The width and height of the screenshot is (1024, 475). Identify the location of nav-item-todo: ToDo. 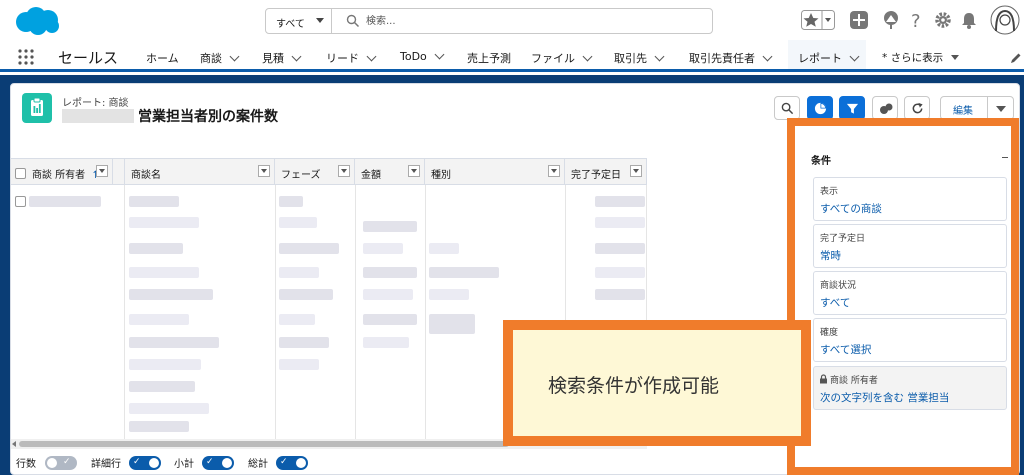
(422, 56).